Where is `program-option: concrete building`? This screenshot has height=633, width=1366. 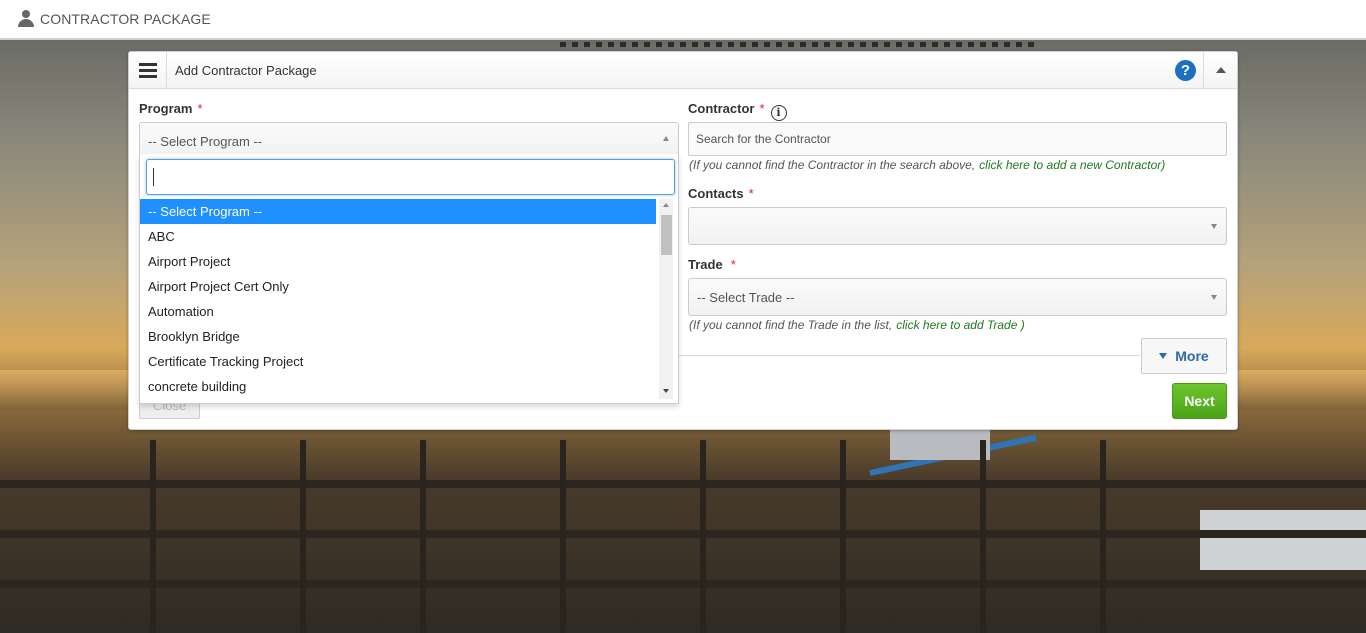 program-option: concrete building is located at coordinates (398, 386).